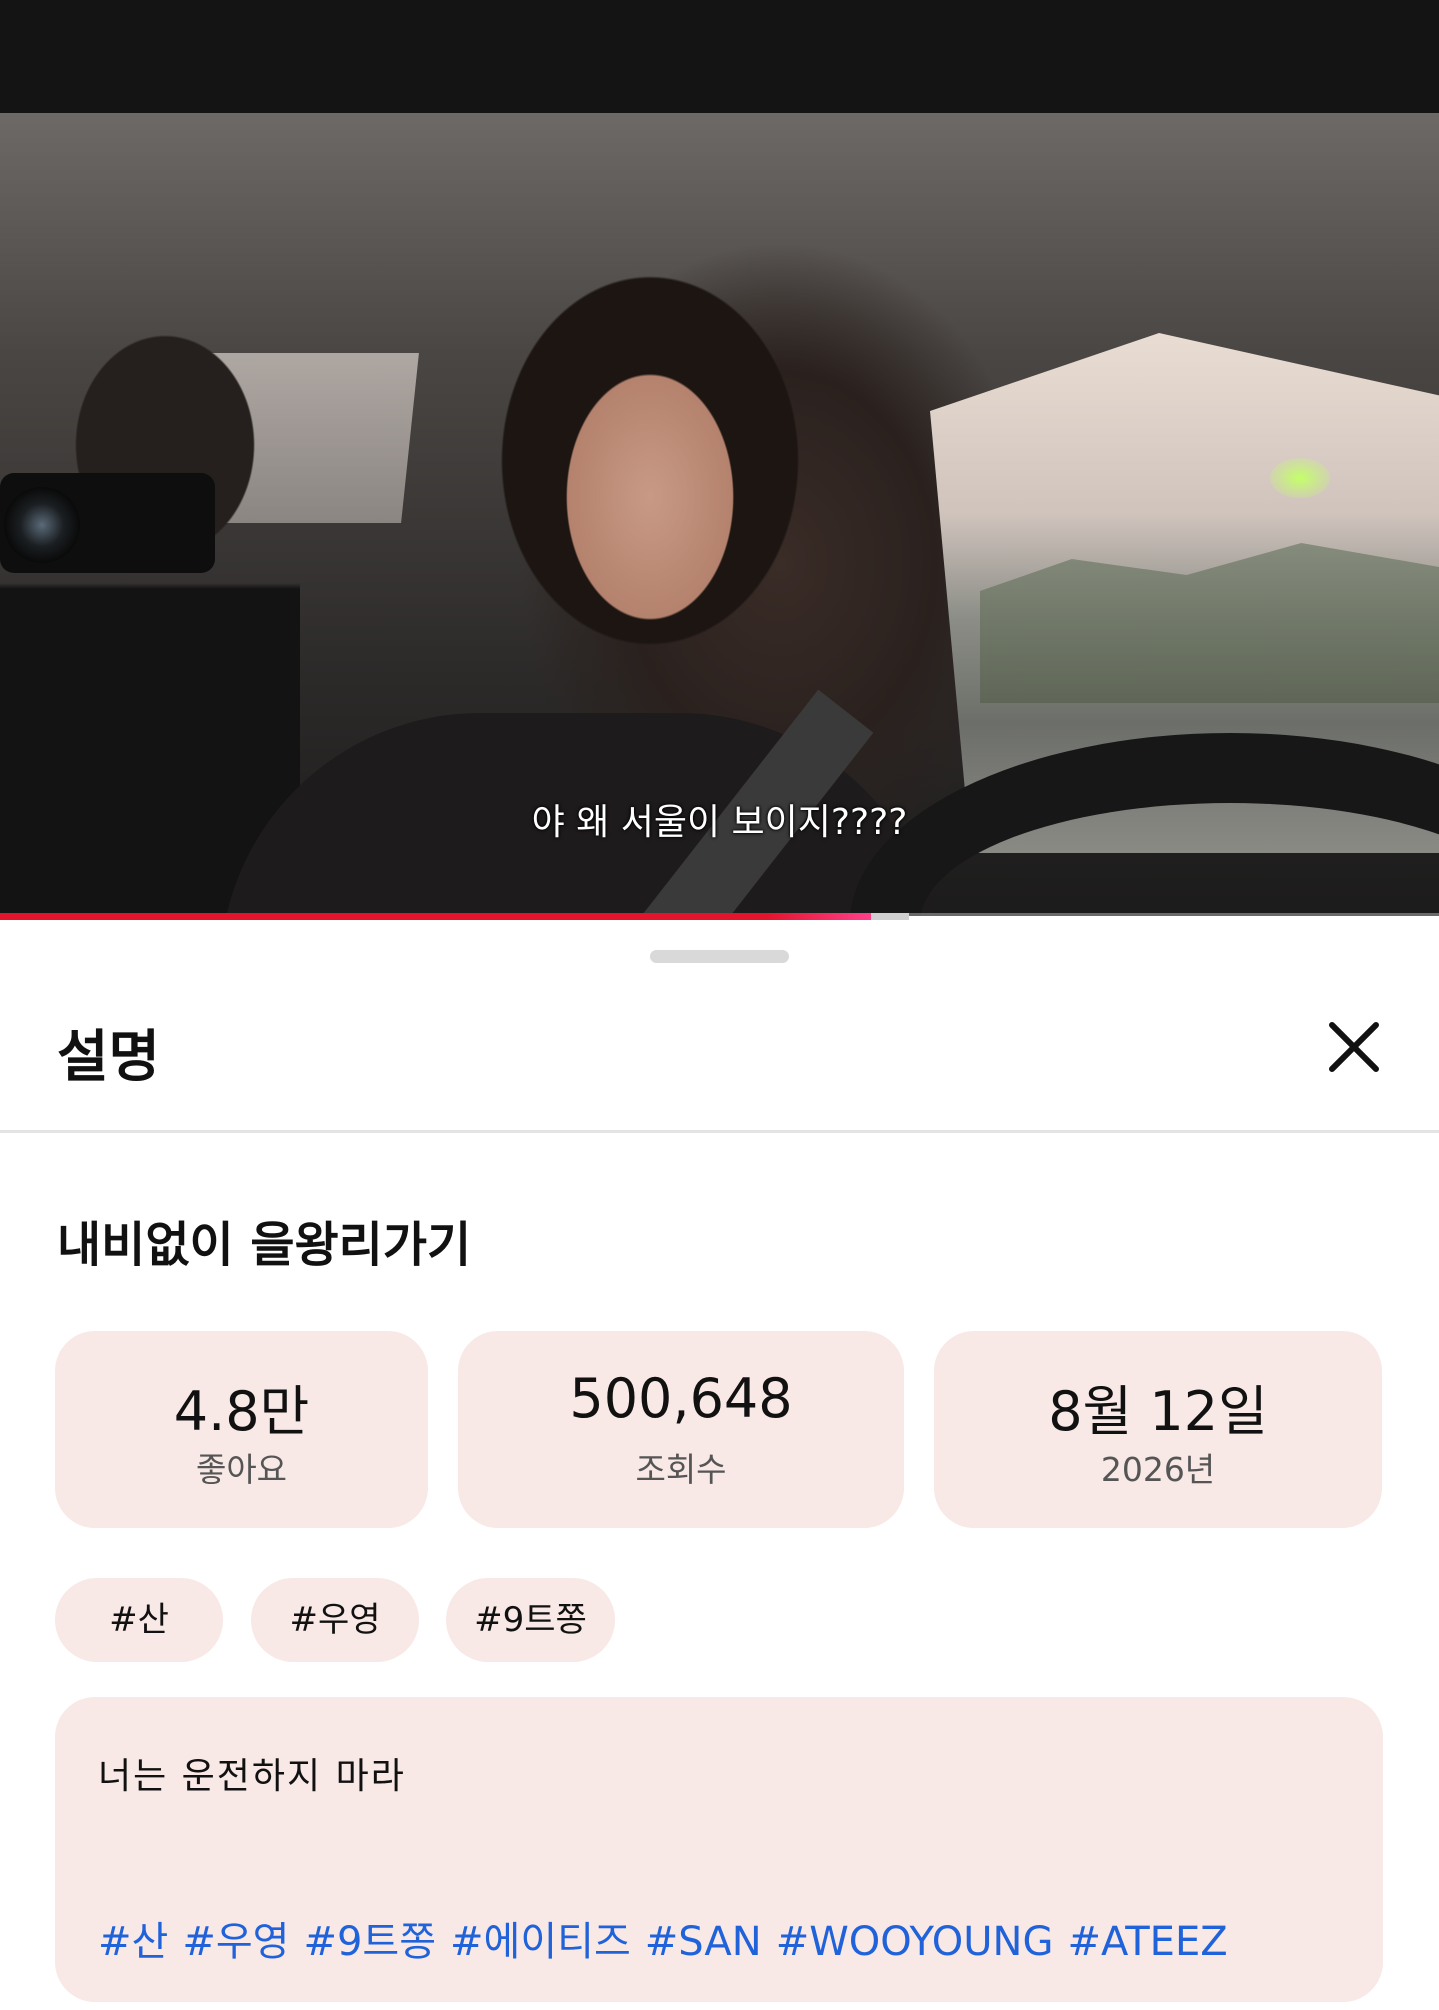 This screenshot has width=1439, height=2010. What do you see at coordinates (109, 1057) in the screenshot?
I see `sheet-title: 설명` at bounding box center [109, 1057].